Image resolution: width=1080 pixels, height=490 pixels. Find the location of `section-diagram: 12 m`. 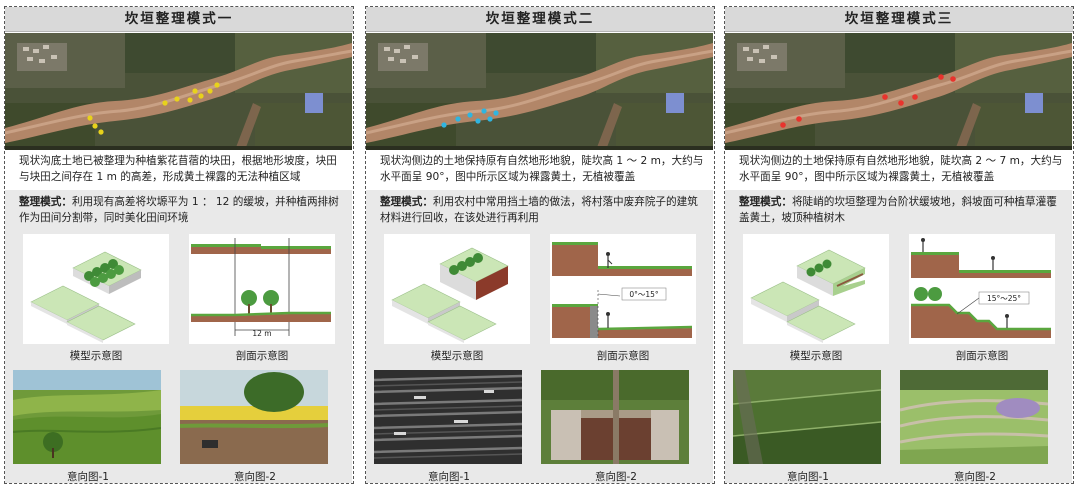

section-diagram: 12 m is located at coordinates (262, 289).